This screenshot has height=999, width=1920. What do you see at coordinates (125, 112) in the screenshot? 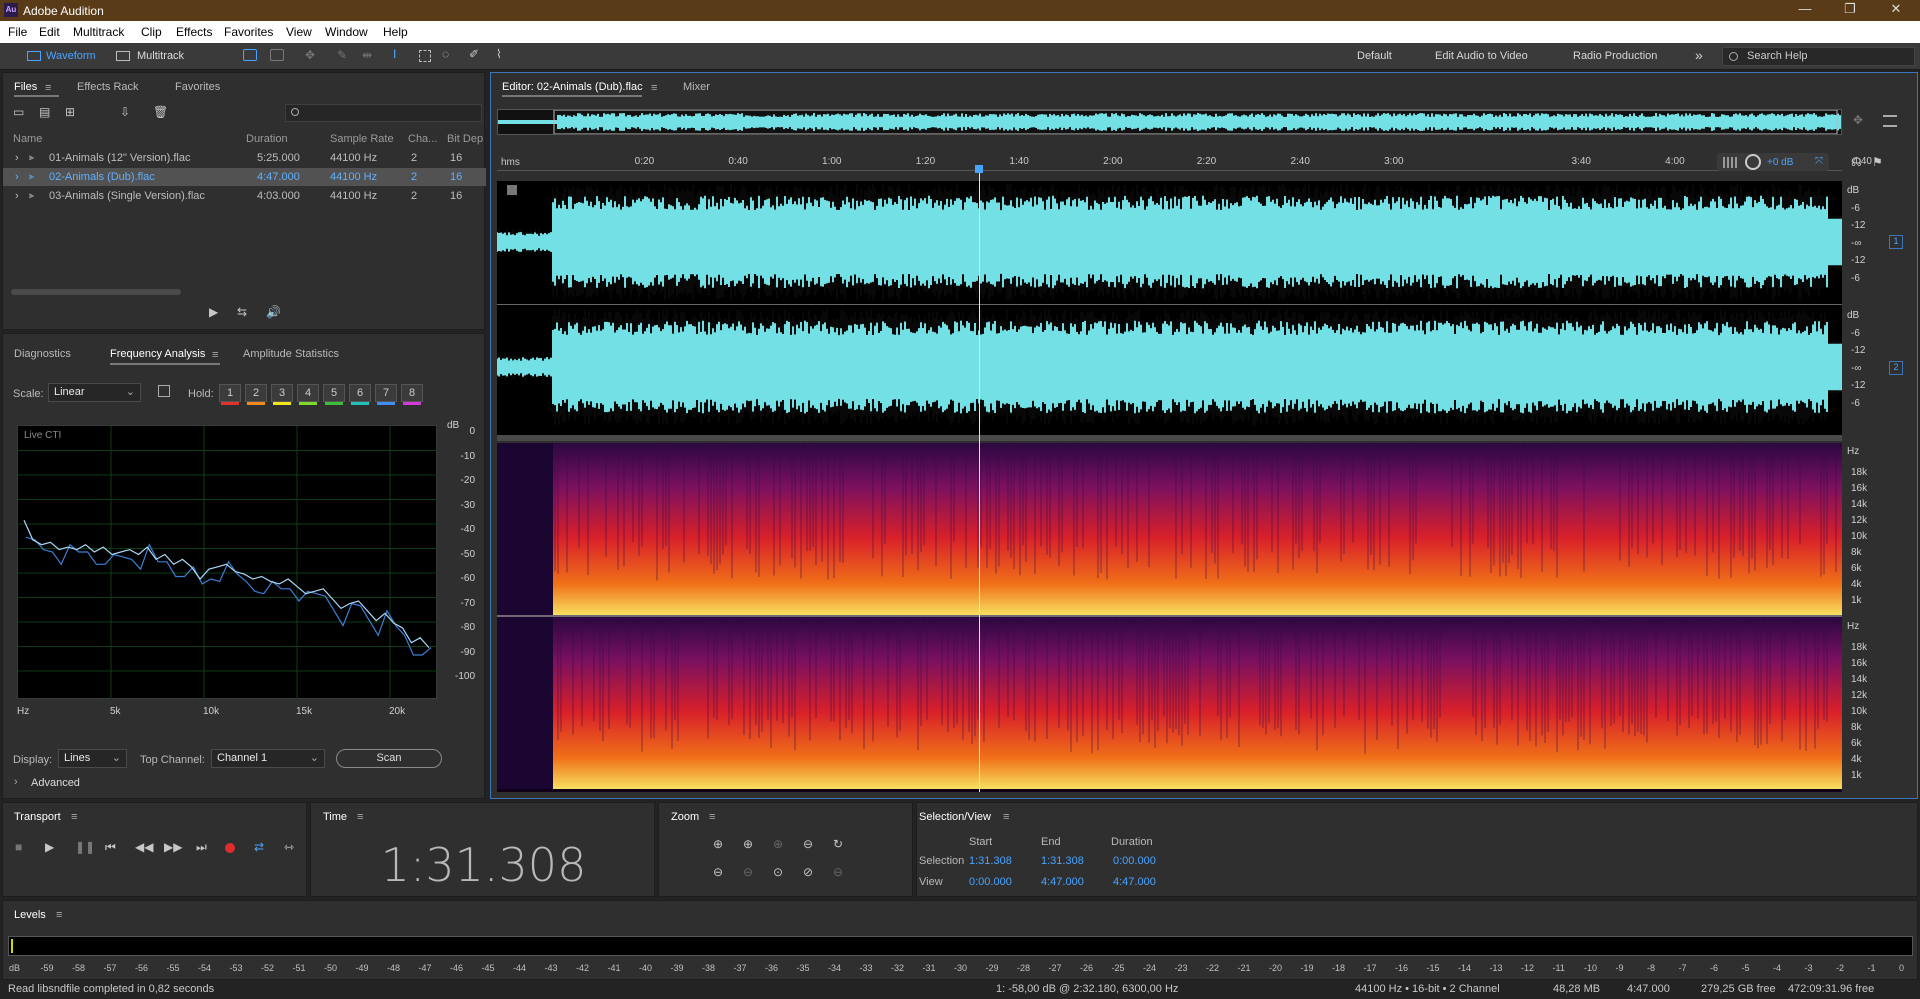
I see `insert-into-multitrack-icon: ⇩` at bounding box center [125, 112].